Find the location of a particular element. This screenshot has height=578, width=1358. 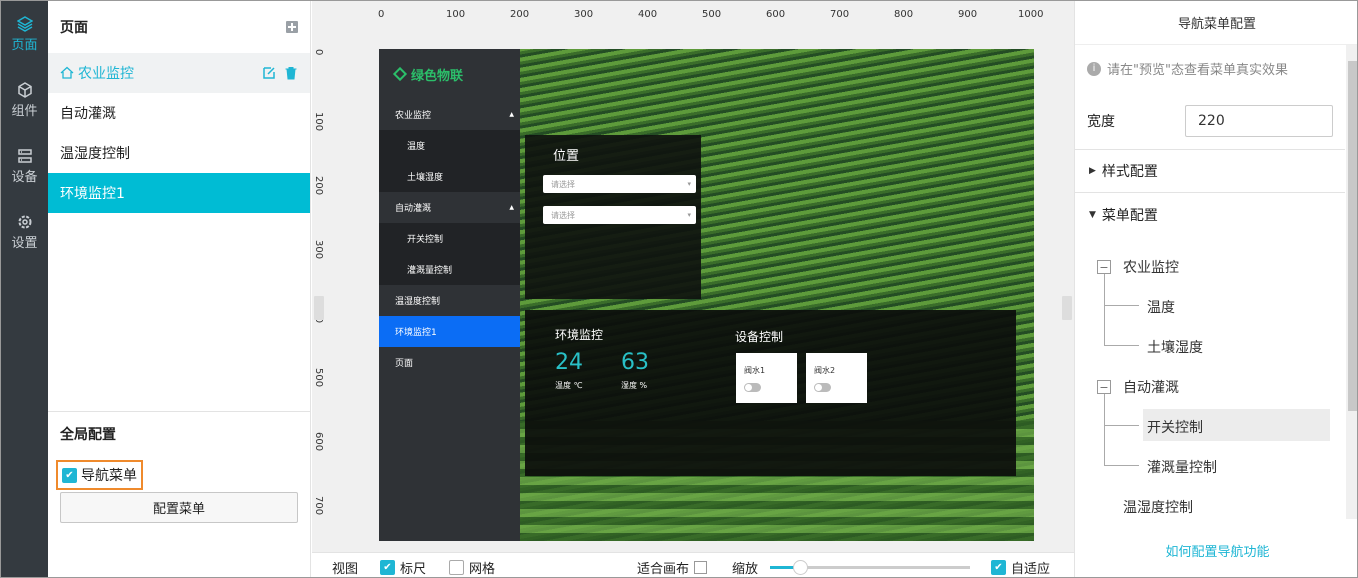

info-icon: i is located at coordinates (1094, 68).